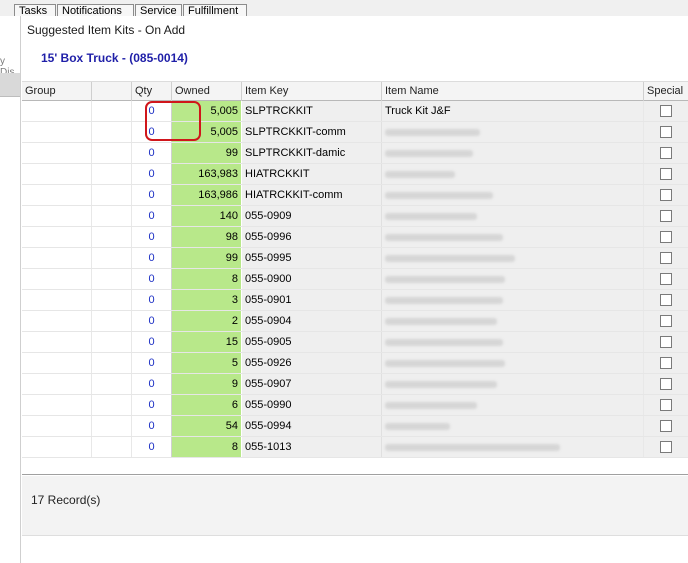 The width and height of the screenshot is (688, 563). Describe the element at coordinates (152, 91) in the screenshot. I see `column-header-qty: Qty` at that location.